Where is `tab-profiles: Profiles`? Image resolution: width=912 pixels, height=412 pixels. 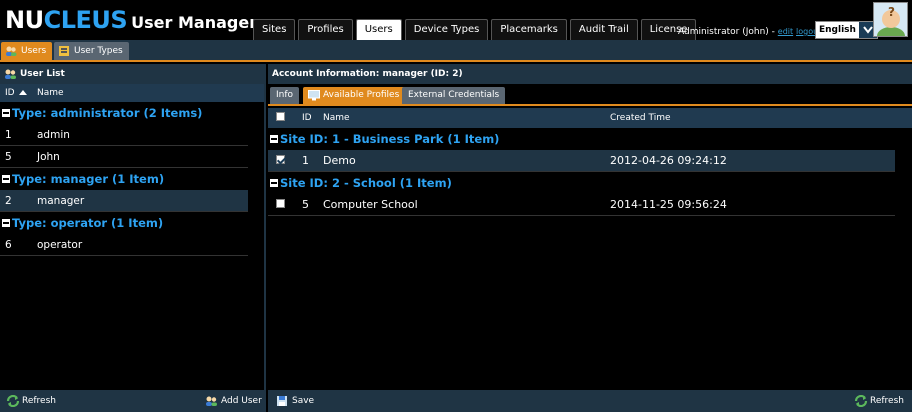 tab-profiles: Profiles is located at coordinates (325, 29).